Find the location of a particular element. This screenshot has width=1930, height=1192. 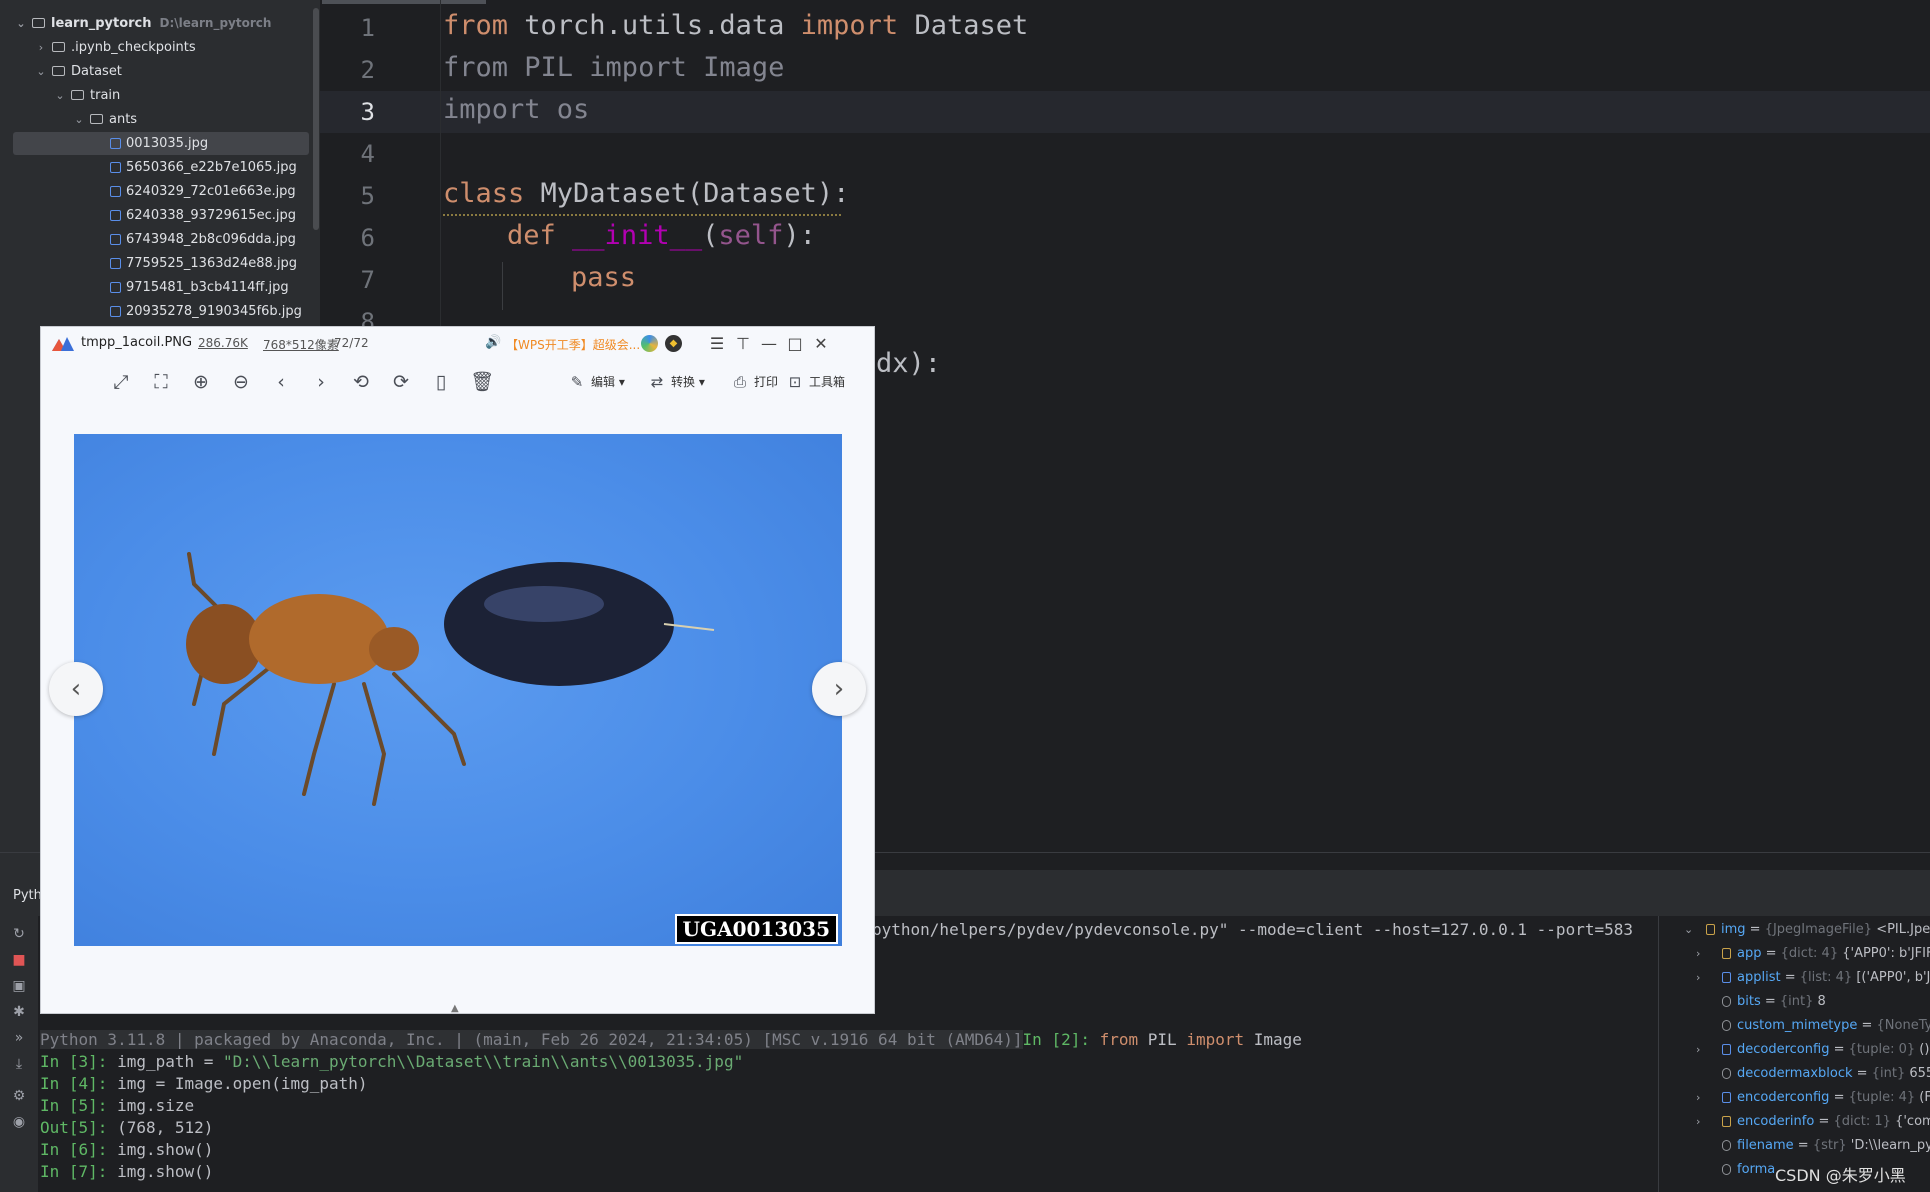

tree-item-label: 6240338_93729615ec.jpg is located at coordinates (211, 215).